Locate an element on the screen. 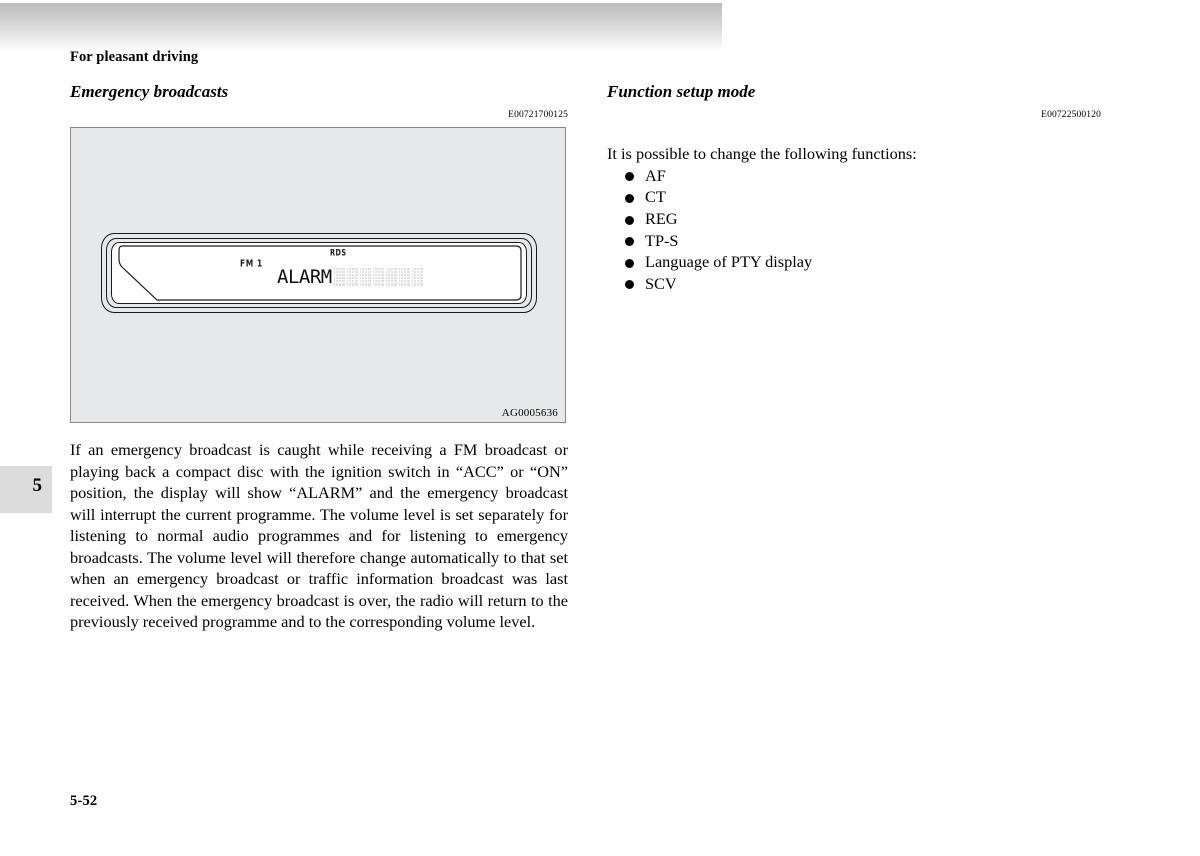  function-list-item-label: AF is located at coordinates (655, 175).